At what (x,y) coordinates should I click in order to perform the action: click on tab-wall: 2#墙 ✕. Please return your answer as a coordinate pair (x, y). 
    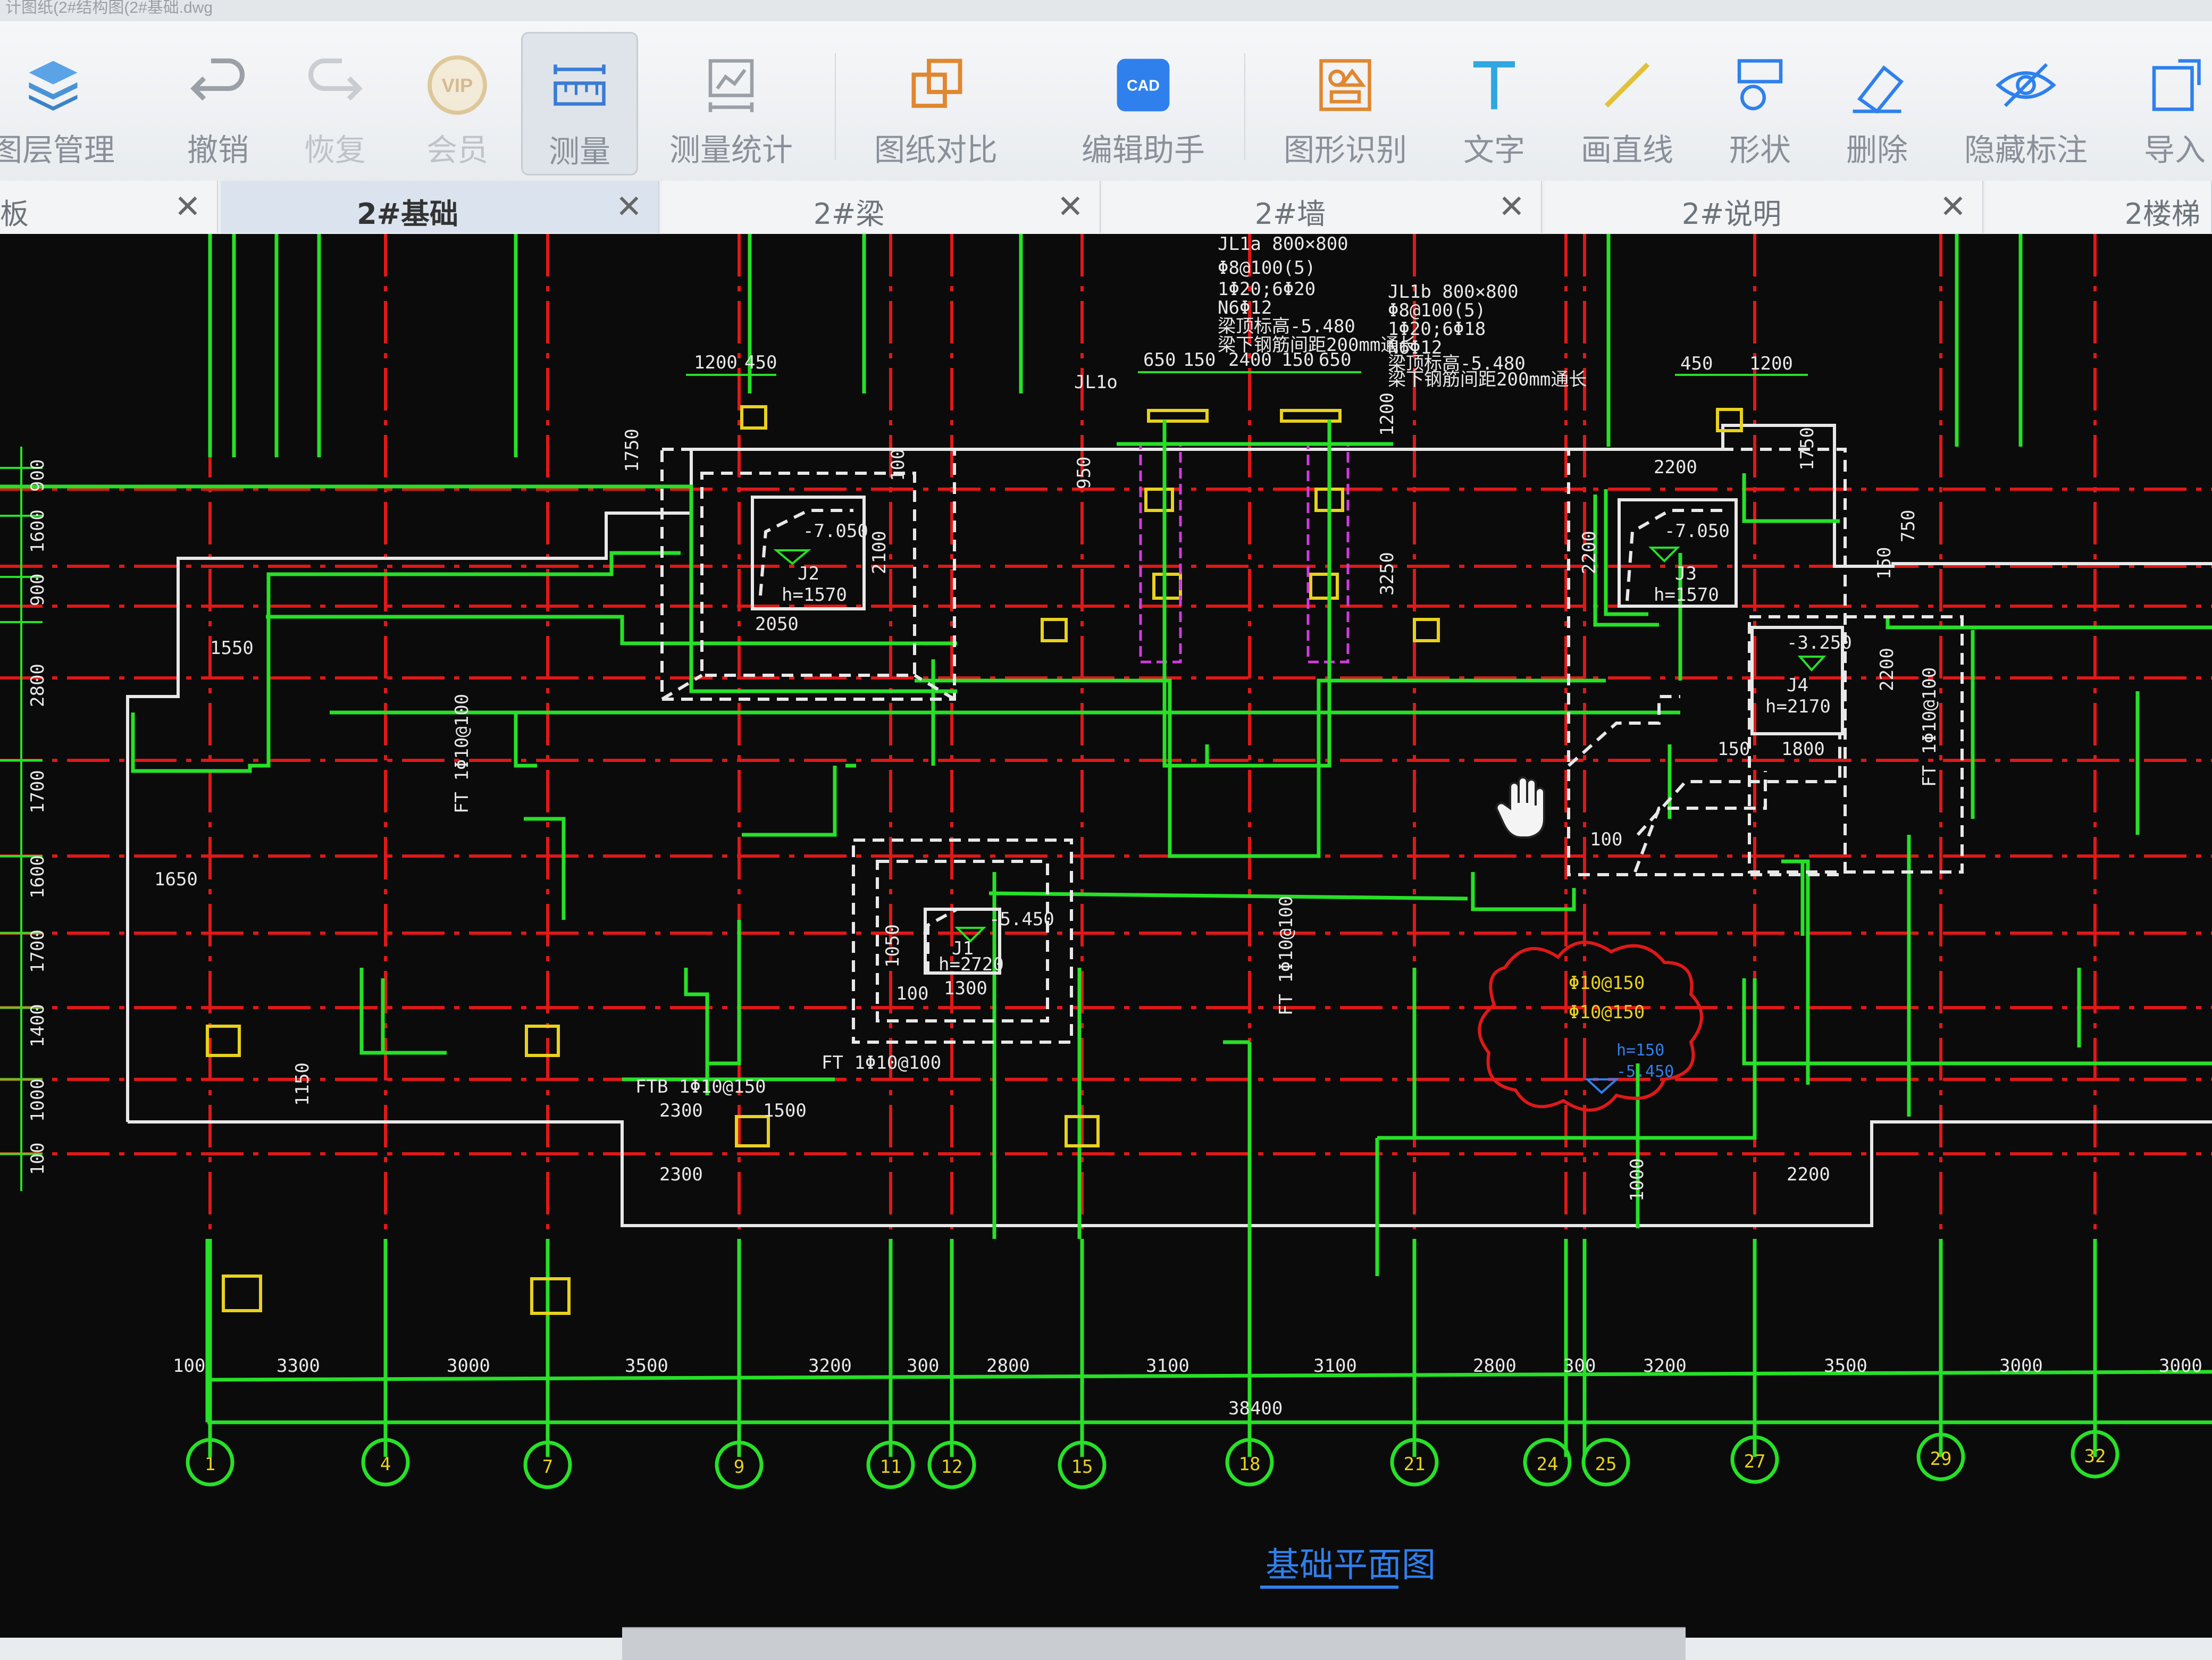
    Looking at the image, I should click on (1322, 207).